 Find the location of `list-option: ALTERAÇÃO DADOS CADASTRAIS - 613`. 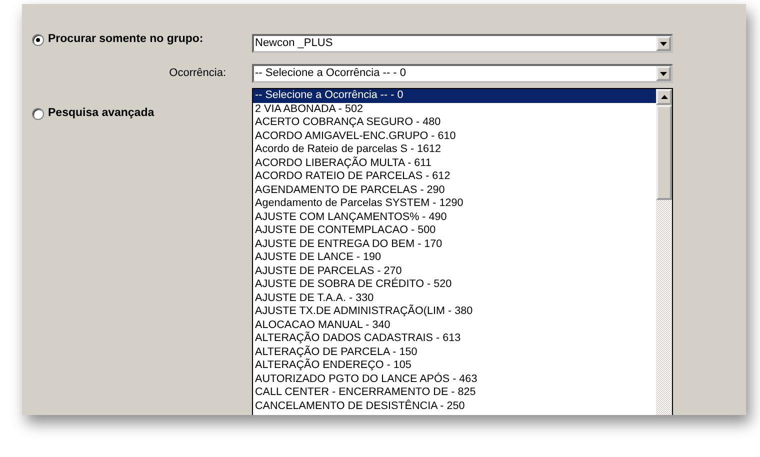

list-option: ALTERAÇÃO DADOS CADASTRAIS - 613 is located at coordinates (454, 339).